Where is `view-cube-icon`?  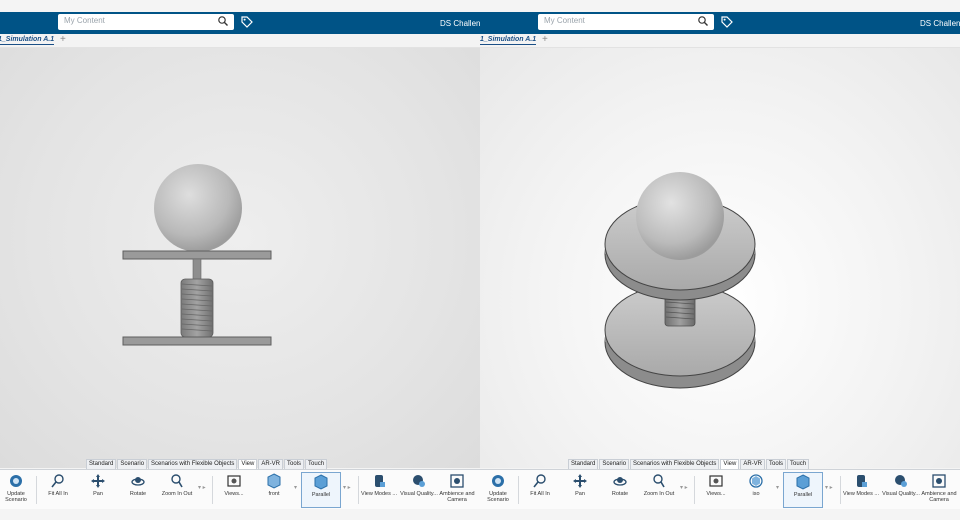
view-cube-icon is located at coordinates (274, 481).